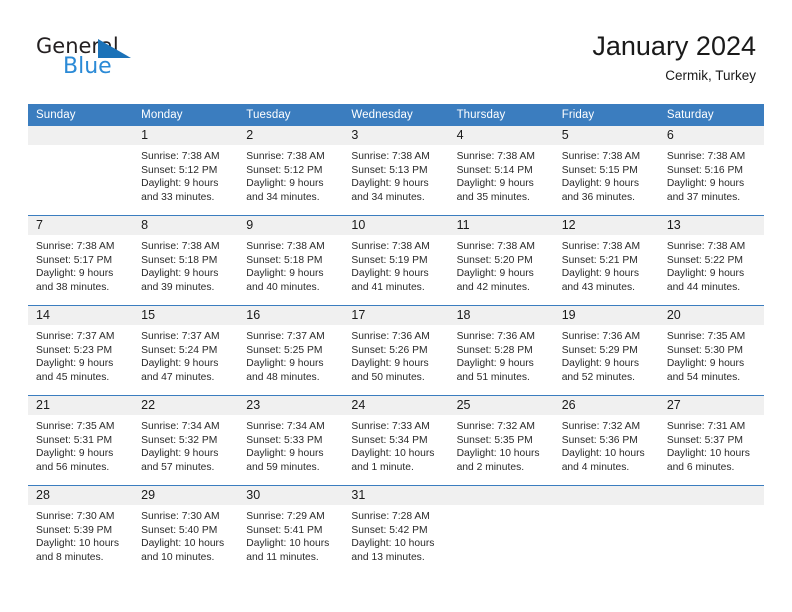  Describe the element at coordinates (501, 315) in the screenshot. I see `day-number: 18` at that location.